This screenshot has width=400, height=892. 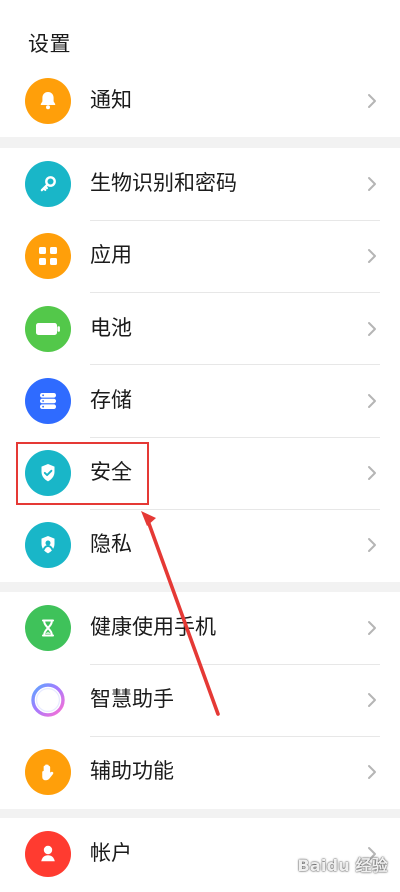 I want to click on status-bar-strip, so click(x=200, y=4).